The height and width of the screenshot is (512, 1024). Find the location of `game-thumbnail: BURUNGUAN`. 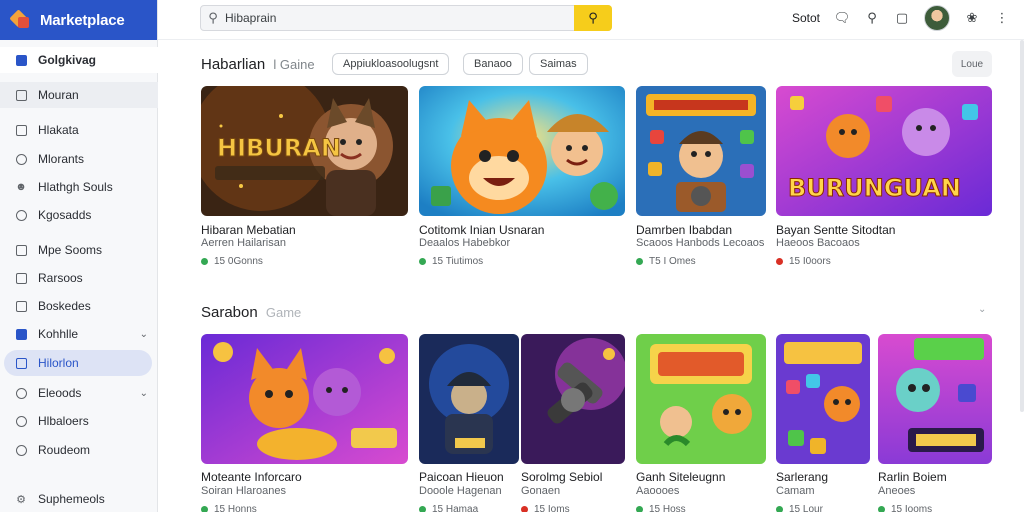

game-thumbnail: BURUNGUAN is located at coordinates (884, 151).